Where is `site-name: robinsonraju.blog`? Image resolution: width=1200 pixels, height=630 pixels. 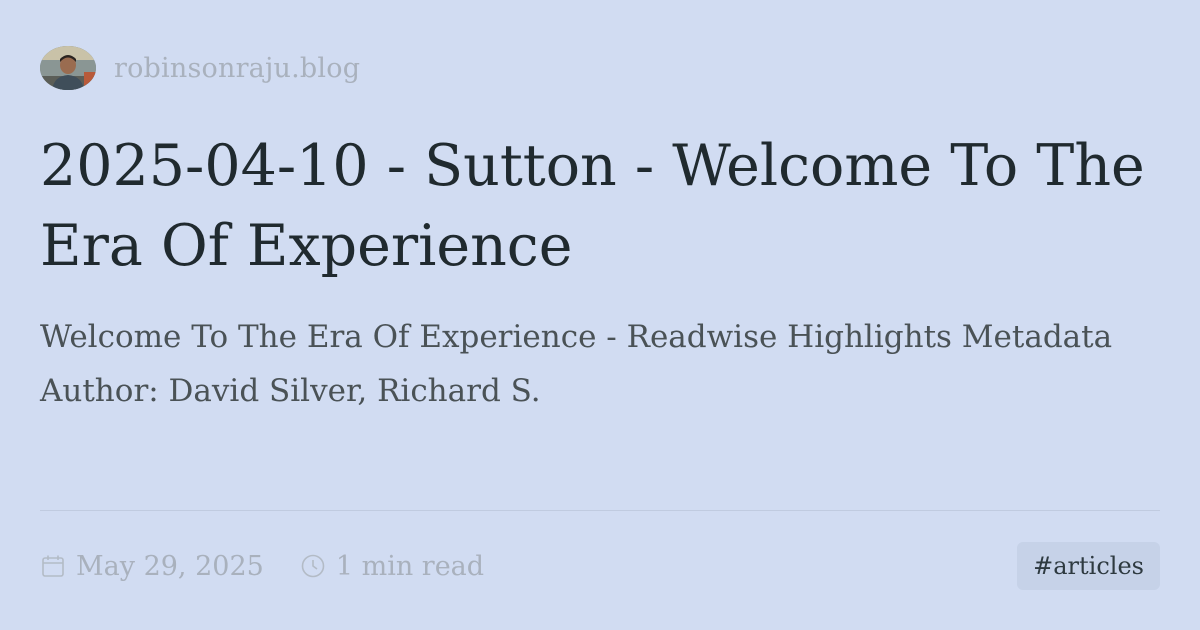 site-name: robinsonraju.blog is located at coordinates (237, 68).